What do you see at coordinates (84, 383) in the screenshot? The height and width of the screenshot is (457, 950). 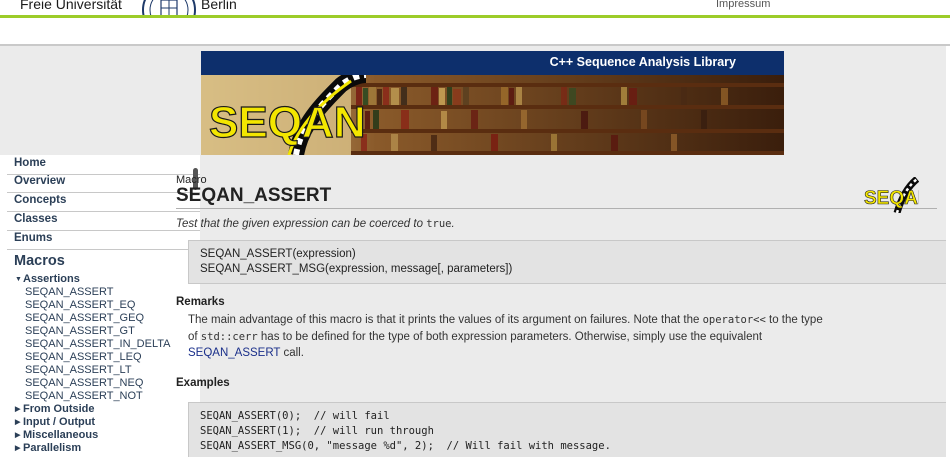 I see `tree-item: SEQAN_ASSERT_NEQ` at bounding box center [84, 383].